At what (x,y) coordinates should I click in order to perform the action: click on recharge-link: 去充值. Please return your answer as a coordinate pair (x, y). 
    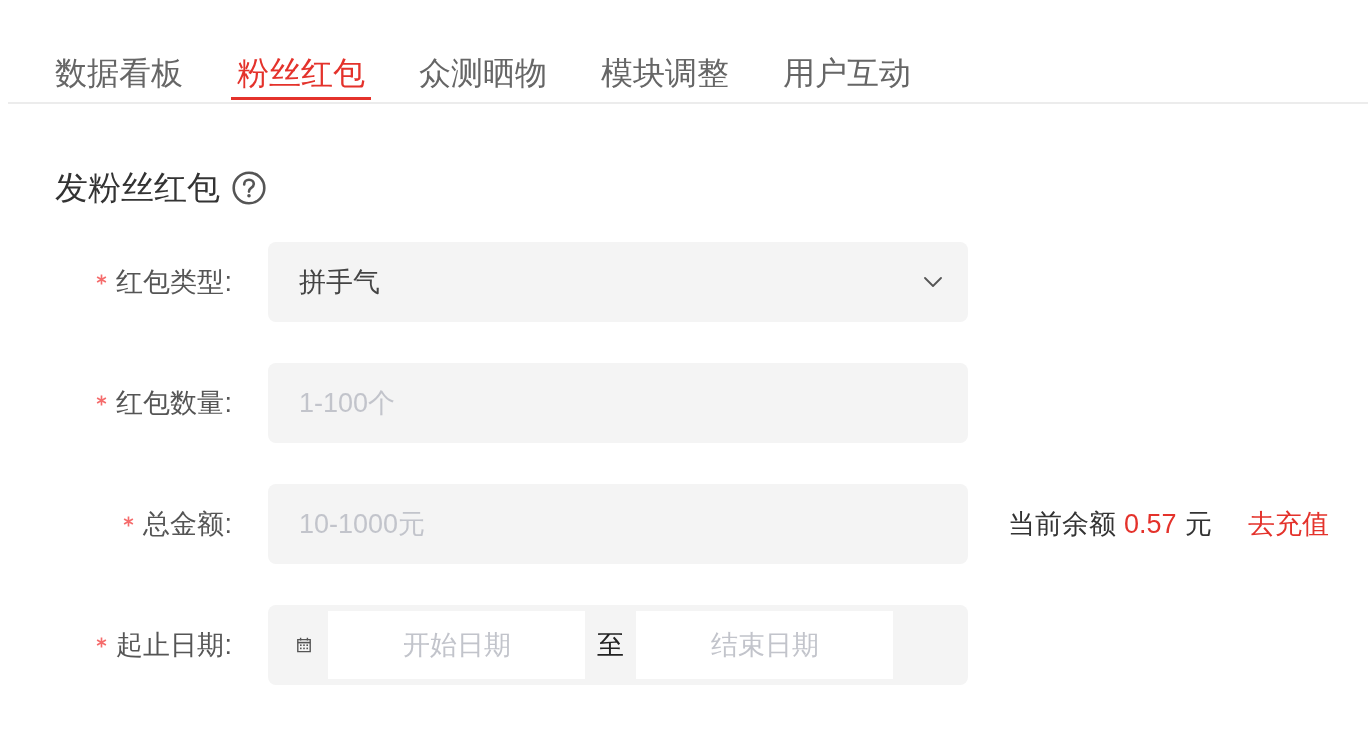
    Looking at the image, I should click on (1288, 524).